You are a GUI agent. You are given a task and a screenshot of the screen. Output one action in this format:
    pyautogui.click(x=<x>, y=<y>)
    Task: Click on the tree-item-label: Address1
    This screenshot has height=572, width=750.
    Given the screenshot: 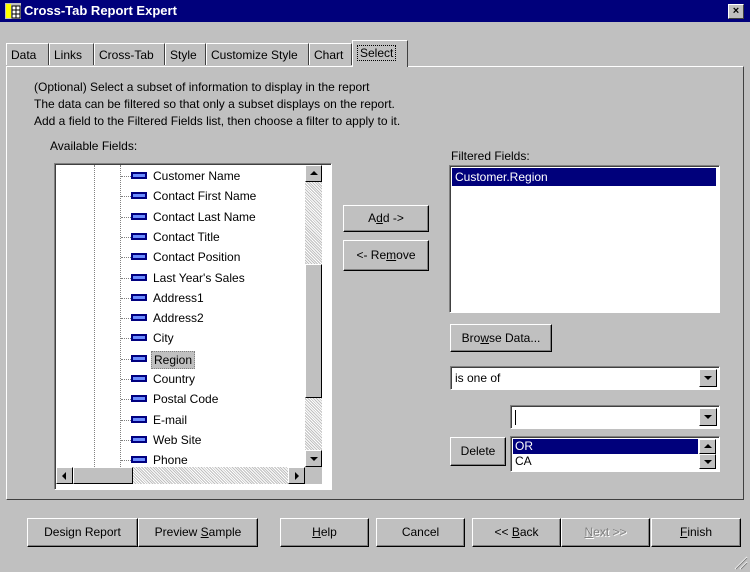 What is the action you would take?
    pyautogui.click(x=178, y=297)
    